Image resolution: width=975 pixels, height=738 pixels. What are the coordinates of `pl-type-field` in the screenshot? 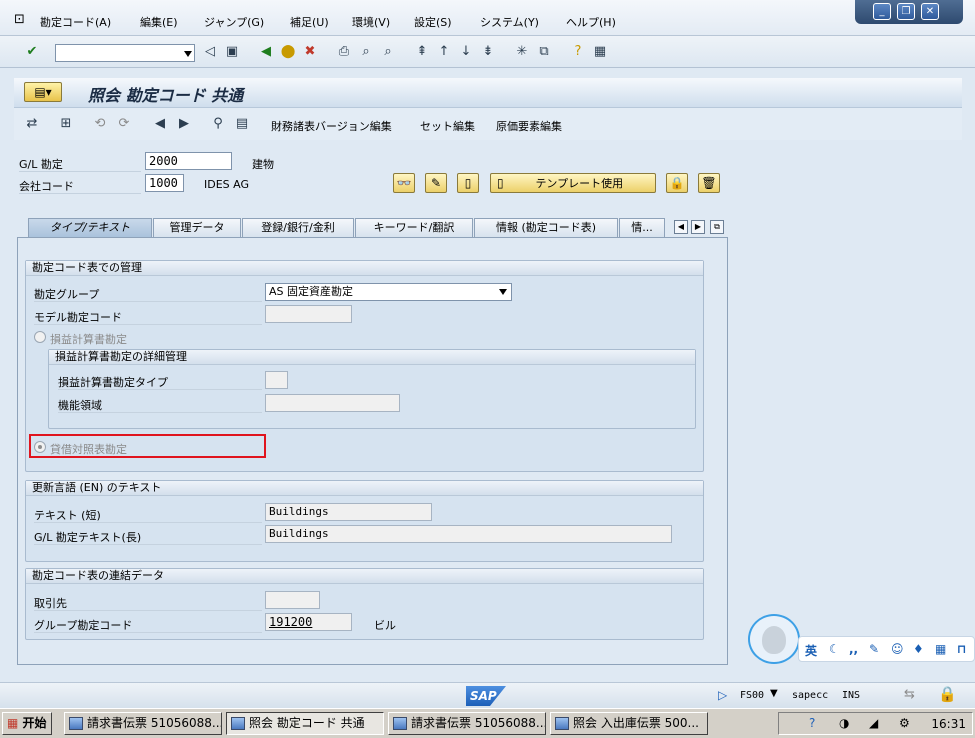 It's located at (276, 380).